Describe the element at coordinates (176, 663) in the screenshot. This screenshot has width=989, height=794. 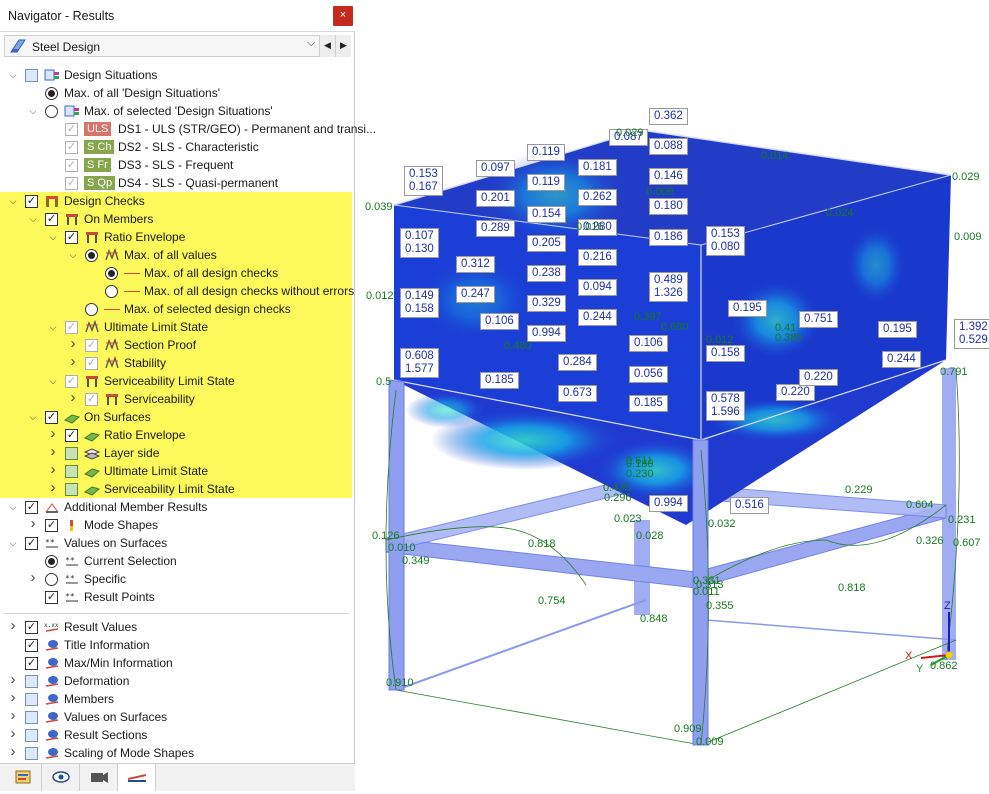
I see `tree-item-mm: ✓ Max/Min Information` at that location.